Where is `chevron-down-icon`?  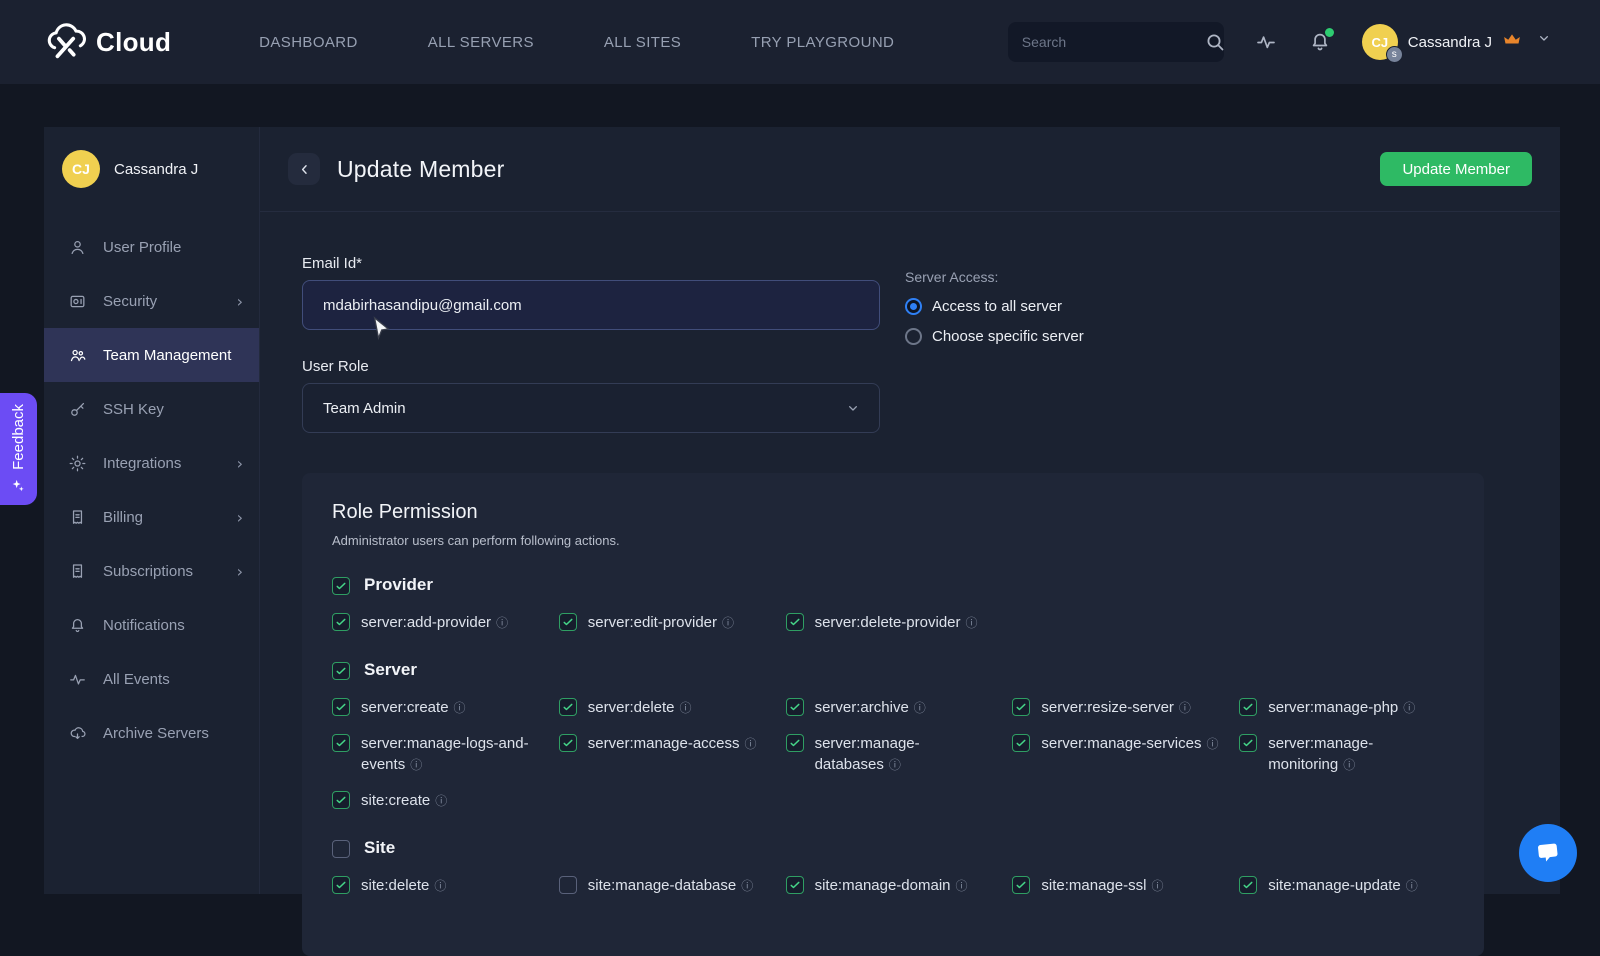
chevron-down-icon is located at coordinates (1548, 42).